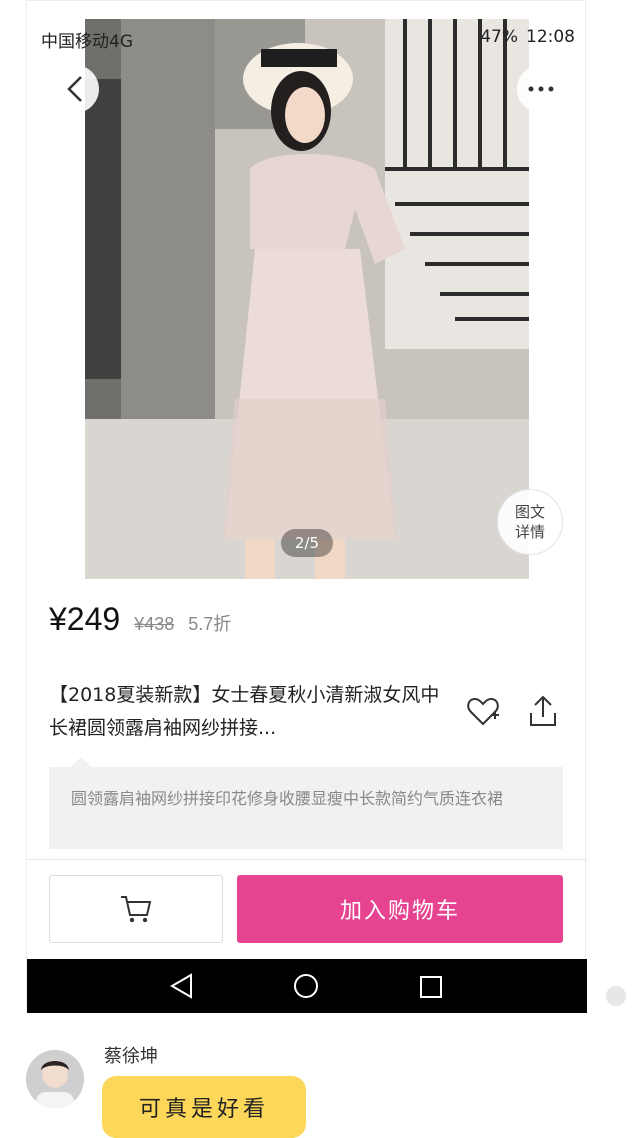 This screenshot has height=1138, width=640. What do you see at coordinates (307, 30) in the screenshot?
I see `status-bar: 中国移动4G 47% 12:08` at bounding box center [307, 30].